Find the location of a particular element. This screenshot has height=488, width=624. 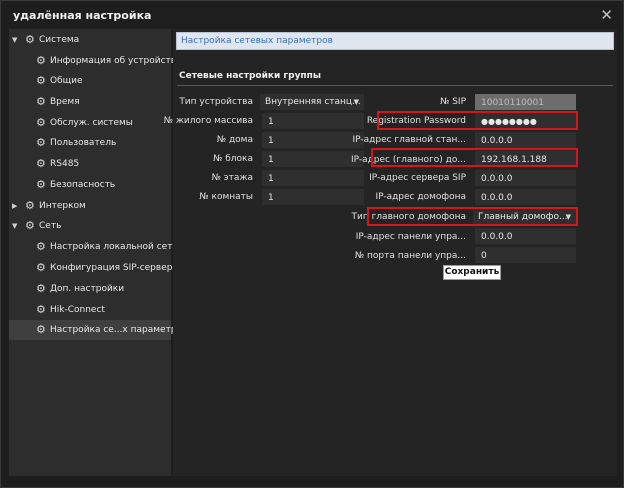

sidebar-item-local-network: ⚙ Настройка локальной сети is located at coordinates (93, 247).